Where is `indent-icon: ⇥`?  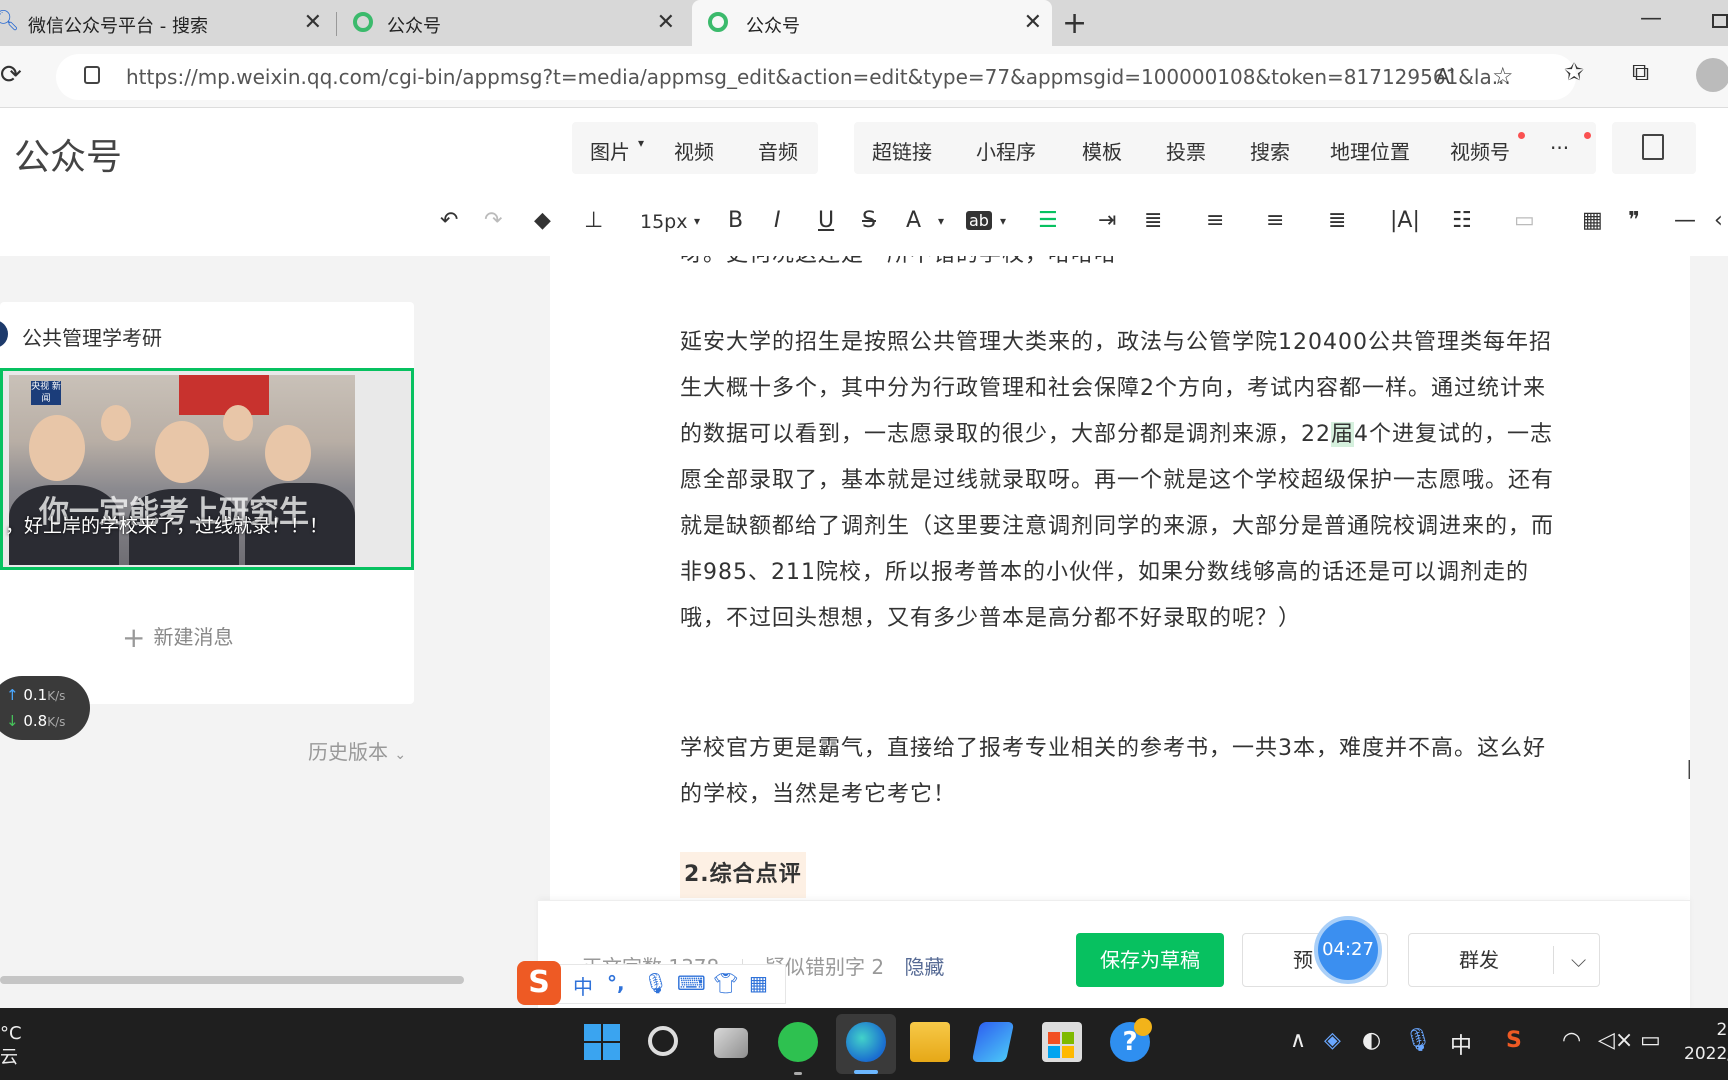 indent-icon: ⇥ is located at coordinates (1107, 220).